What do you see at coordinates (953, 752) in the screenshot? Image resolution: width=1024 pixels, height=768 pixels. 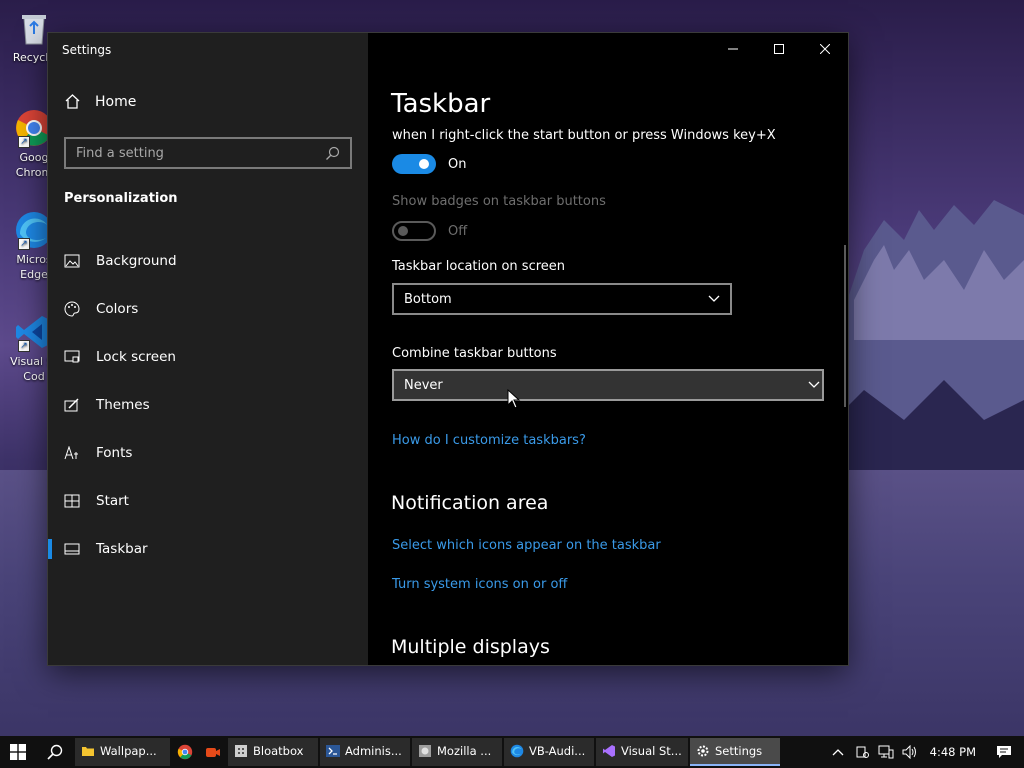 I see `taskbar-clock: 4:48 PM` at bounding box center [953, 752].